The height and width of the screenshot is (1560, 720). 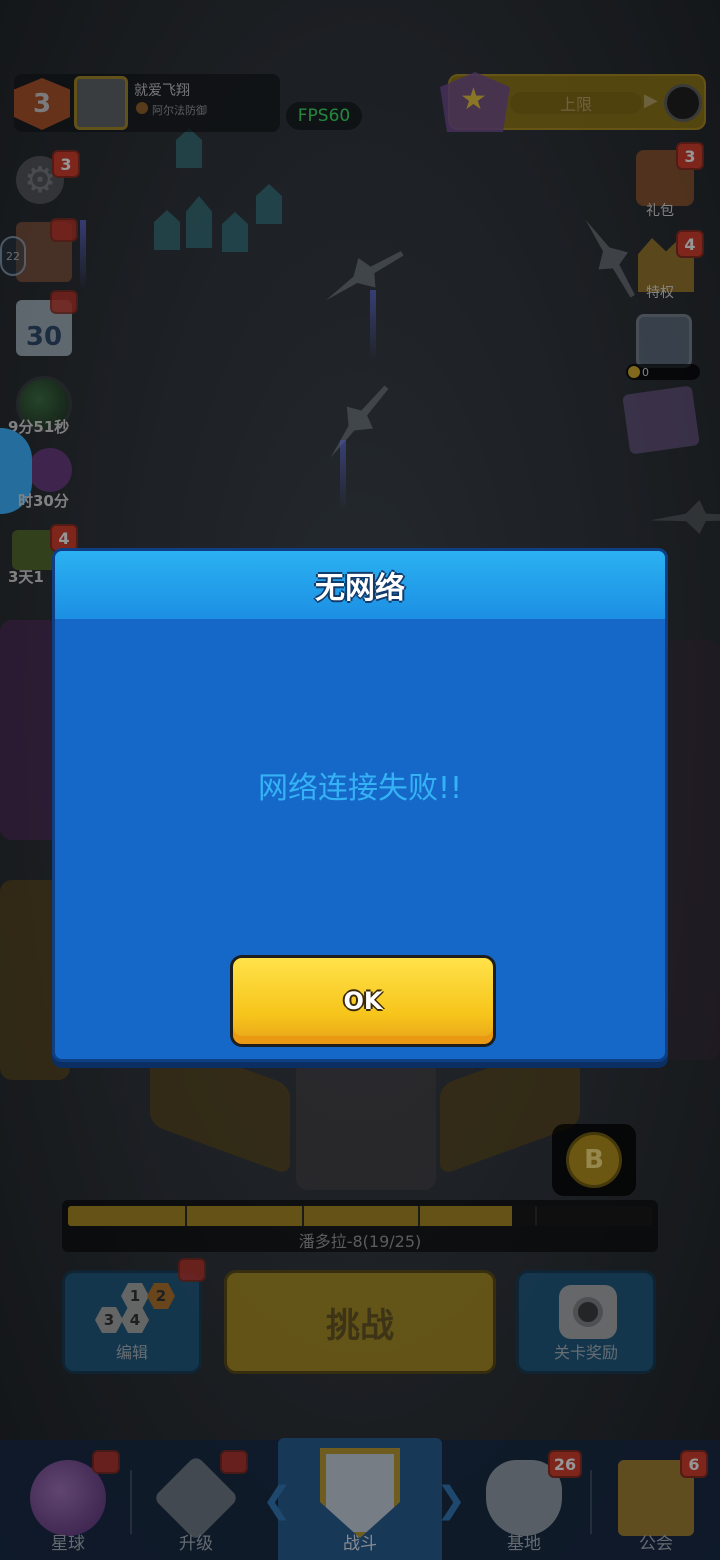 I want to click on dialog-message: 网络连接失败!!, so click(x=360, y=788).